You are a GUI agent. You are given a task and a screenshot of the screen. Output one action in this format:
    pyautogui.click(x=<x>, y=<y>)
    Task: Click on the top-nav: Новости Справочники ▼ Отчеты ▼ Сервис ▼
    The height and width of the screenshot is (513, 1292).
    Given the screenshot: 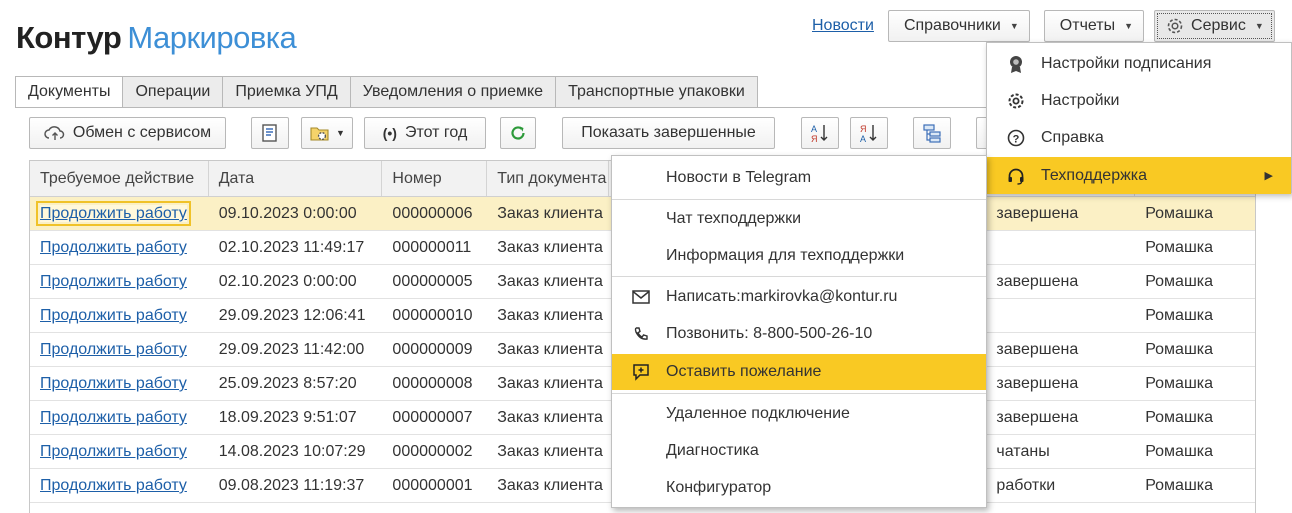 What is the action you would take?
    pyautogui.click(x=1043, y=26)
    